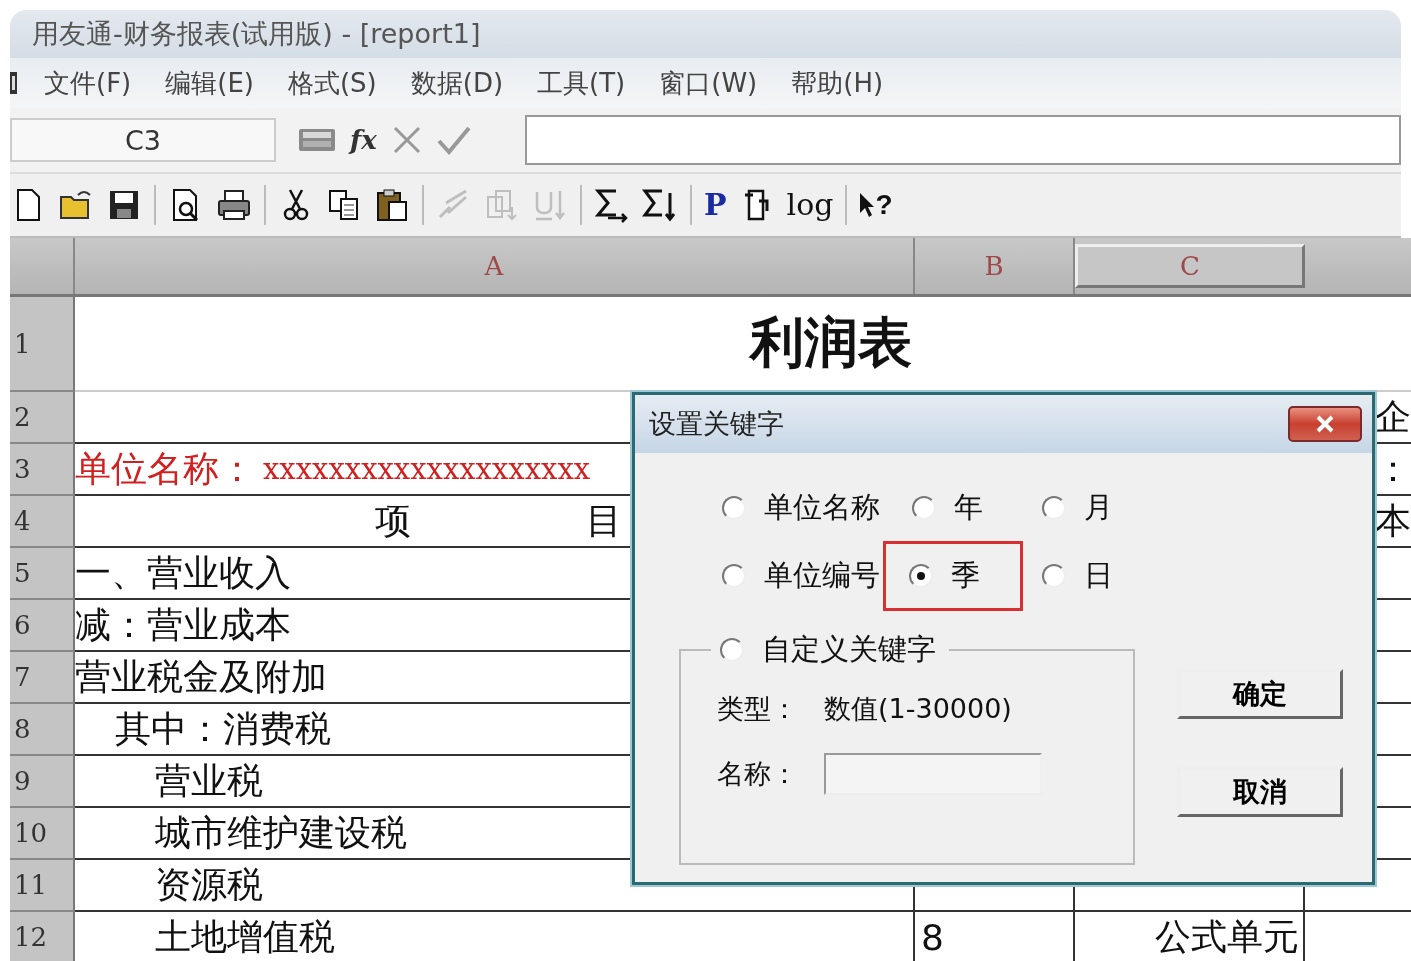 This screenshot has height=961, width=1411. What do you see at coordinates (831, 343) in the screenshot?
I see `report-title: 利润表` at bounding box center [831, 343].